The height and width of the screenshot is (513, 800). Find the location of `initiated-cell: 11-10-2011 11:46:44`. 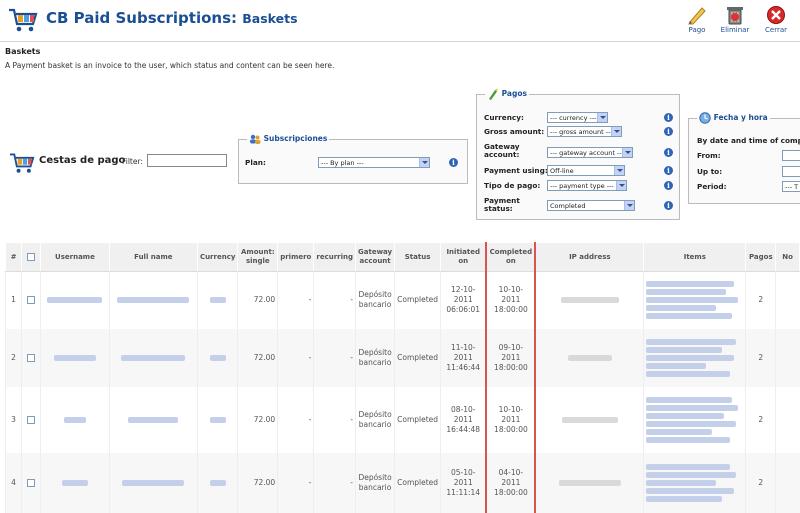

initiated-cell: 11-10-2011 11:46:44 is located at coordinates (463, 357).